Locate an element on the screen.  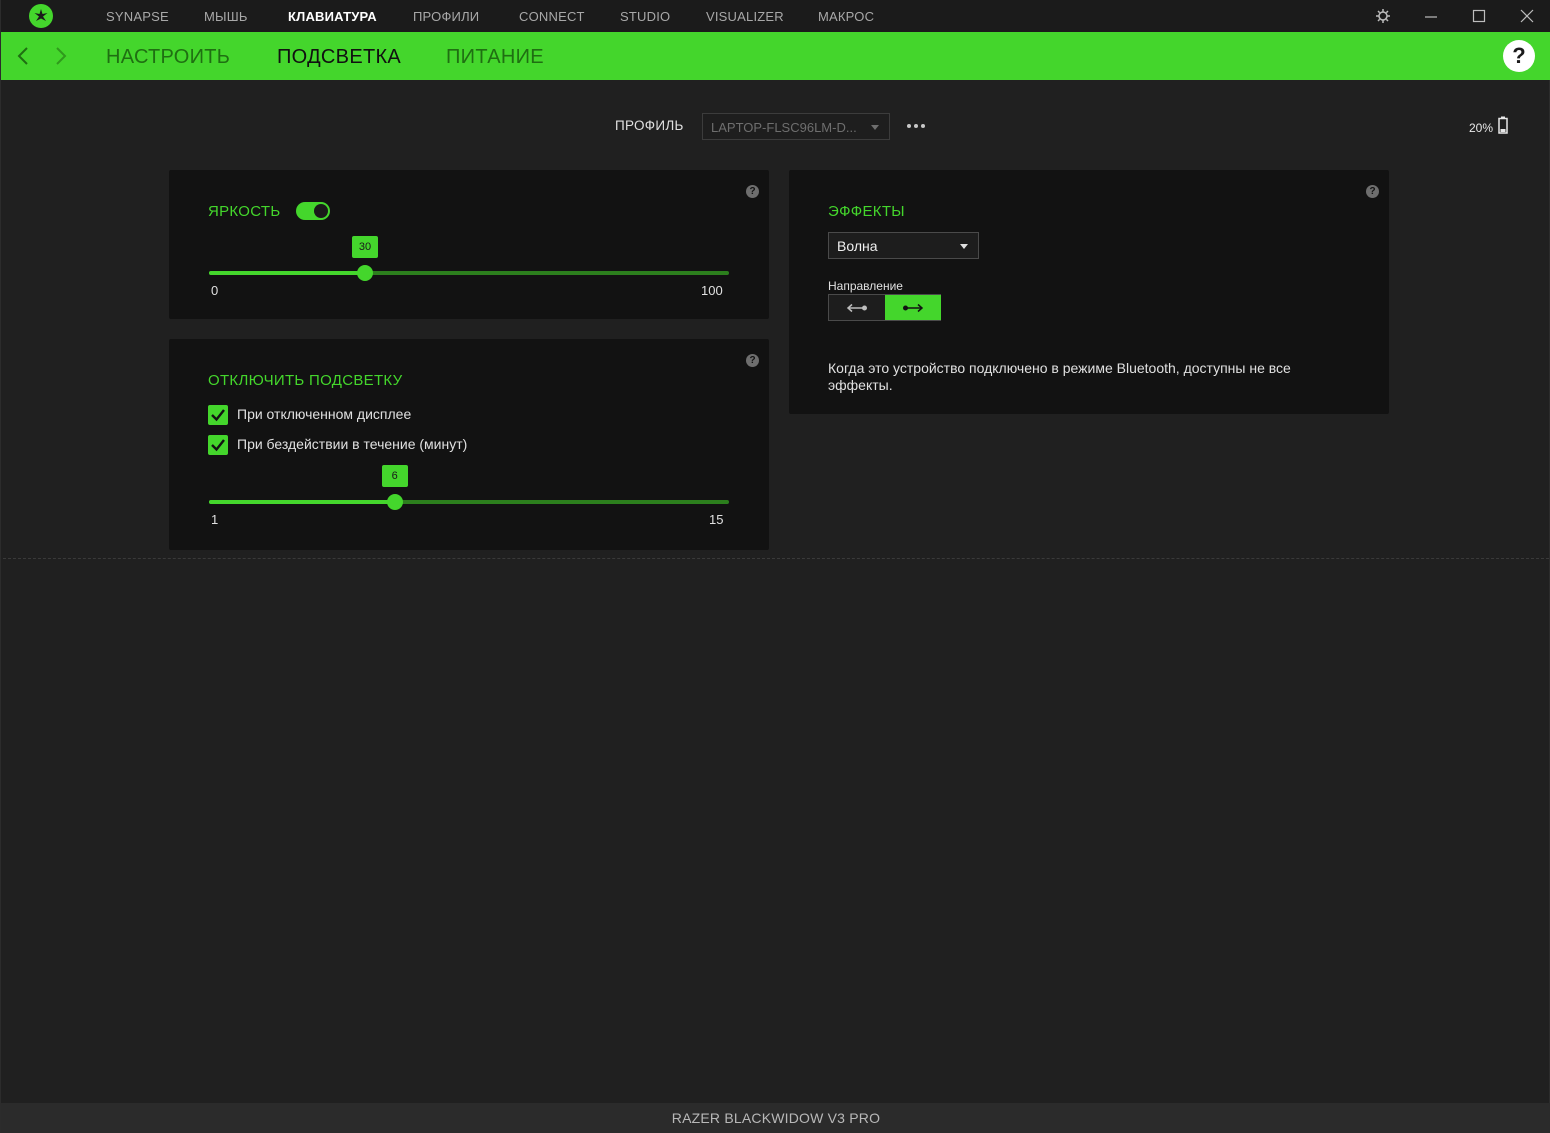
arrow-right-icon is located at coordinates (913, 307).